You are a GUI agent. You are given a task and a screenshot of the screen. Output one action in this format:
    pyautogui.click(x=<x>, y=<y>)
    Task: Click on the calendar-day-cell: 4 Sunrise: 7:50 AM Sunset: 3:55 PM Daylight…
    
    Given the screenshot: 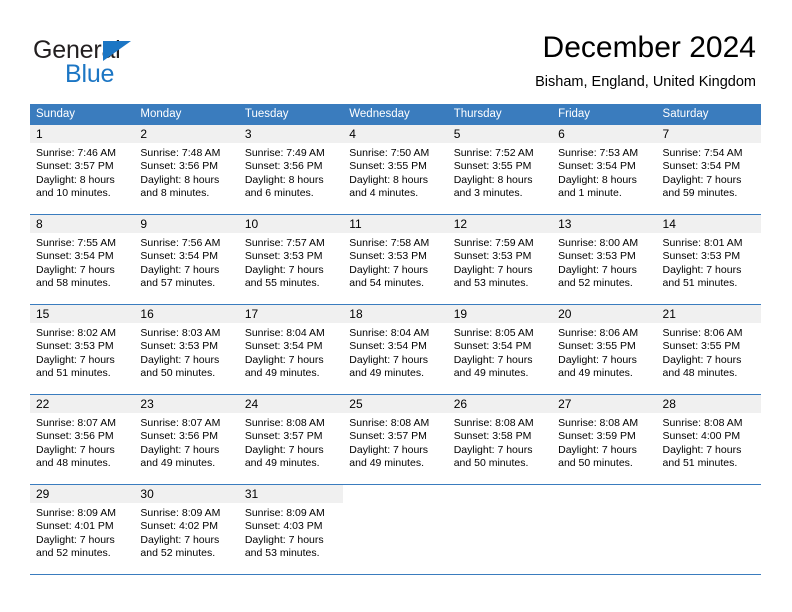 What is the action you would take?
    pyautogui.click(x=395, y=169)
    